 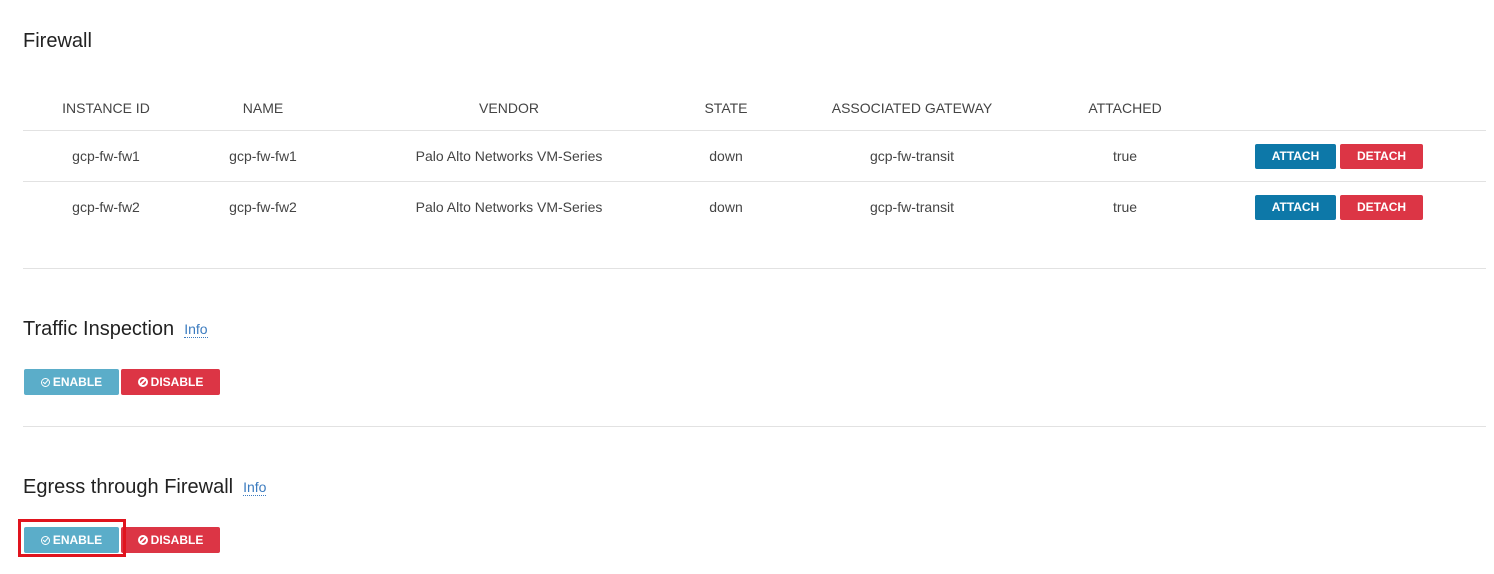 I want to click on column-header-instance-id: INSTANCE ID, so click(x=106, y=108).